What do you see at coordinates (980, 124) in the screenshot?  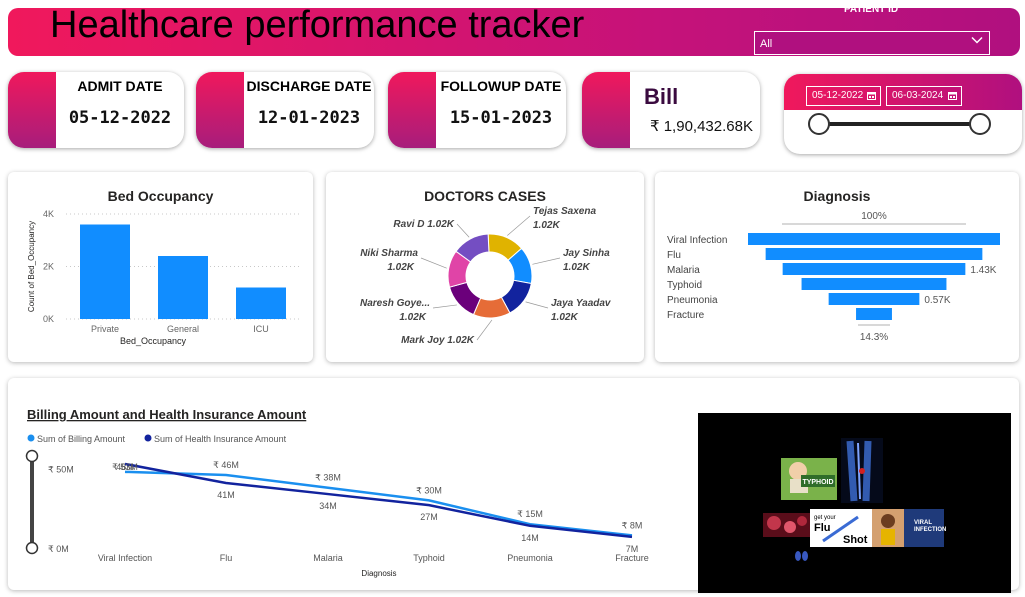 I see `date-slider-end-handle` at bounding box center [980, 124].